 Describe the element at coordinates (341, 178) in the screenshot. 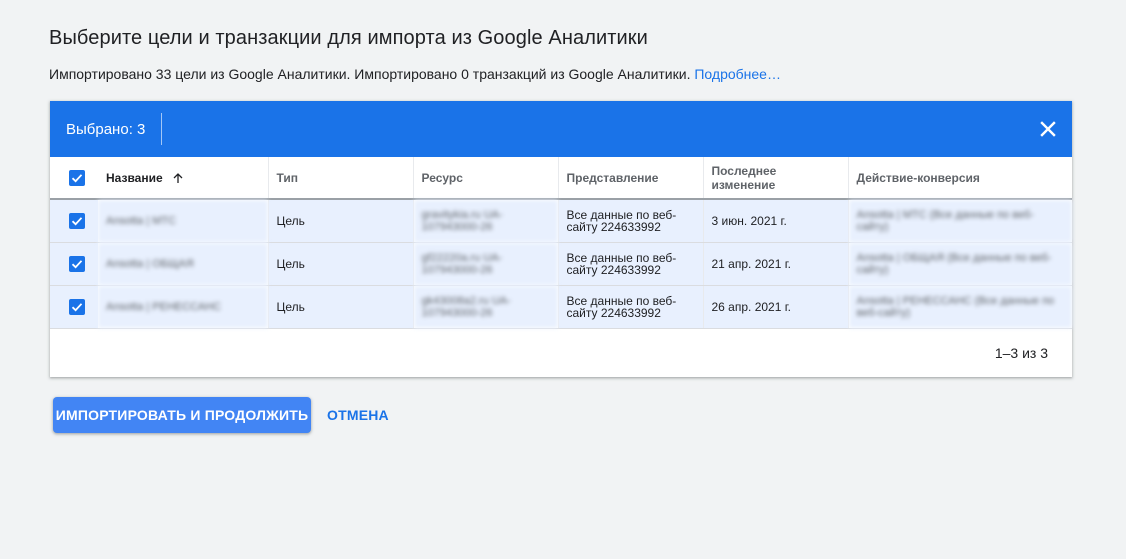

I see `column-header-type: Тип` at that location.